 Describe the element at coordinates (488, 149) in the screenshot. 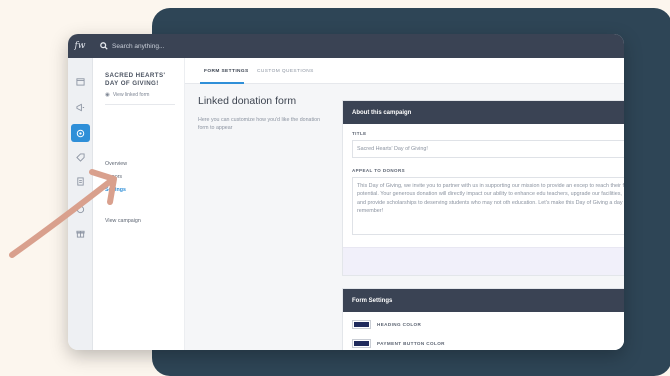

I see `title-input: Sacred Hearts' Day of Giving!` at that location.